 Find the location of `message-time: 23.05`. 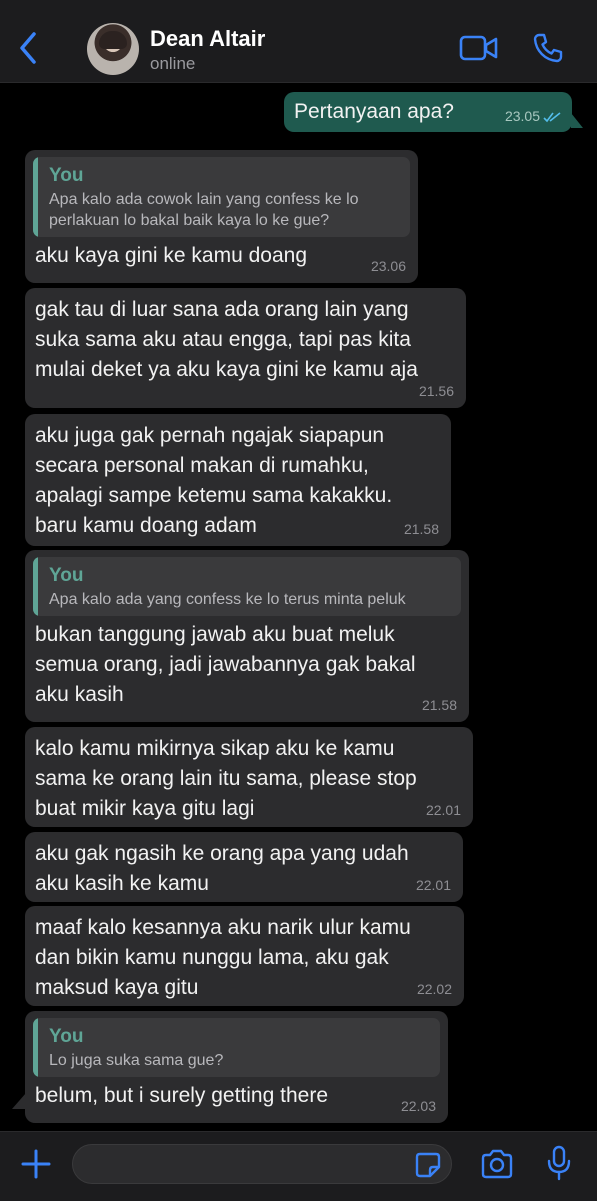

message-time: 23.05 is located at coordinates (522, 116).